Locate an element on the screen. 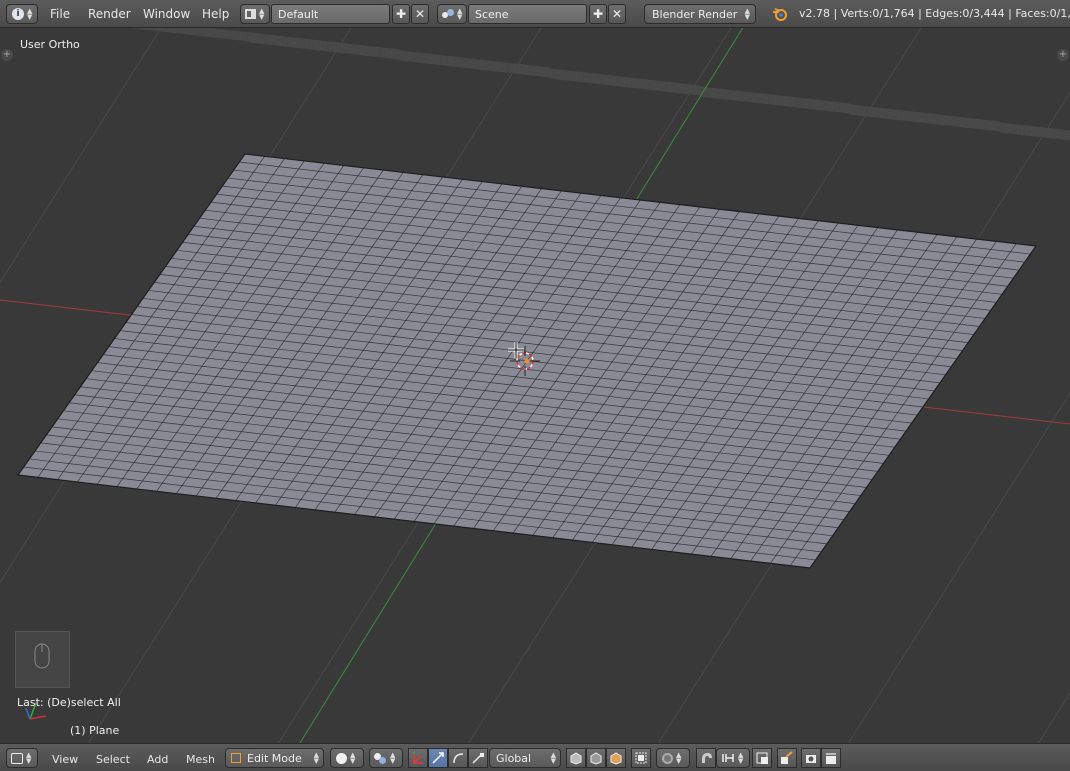  add-layout-button: ✚ is located at coordinates (401, 14).